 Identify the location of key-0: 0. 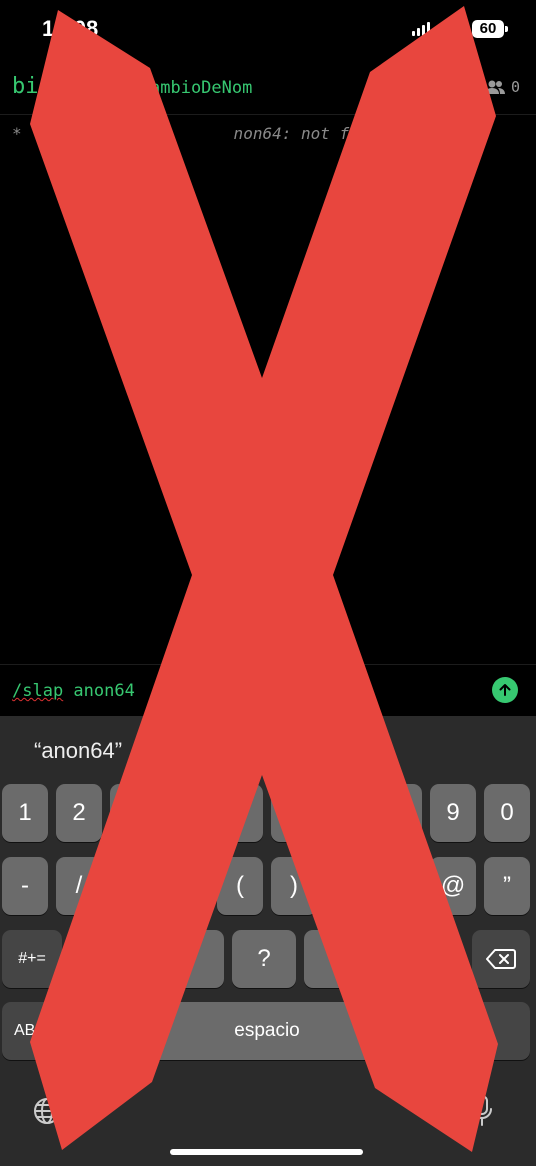
(507, 813).